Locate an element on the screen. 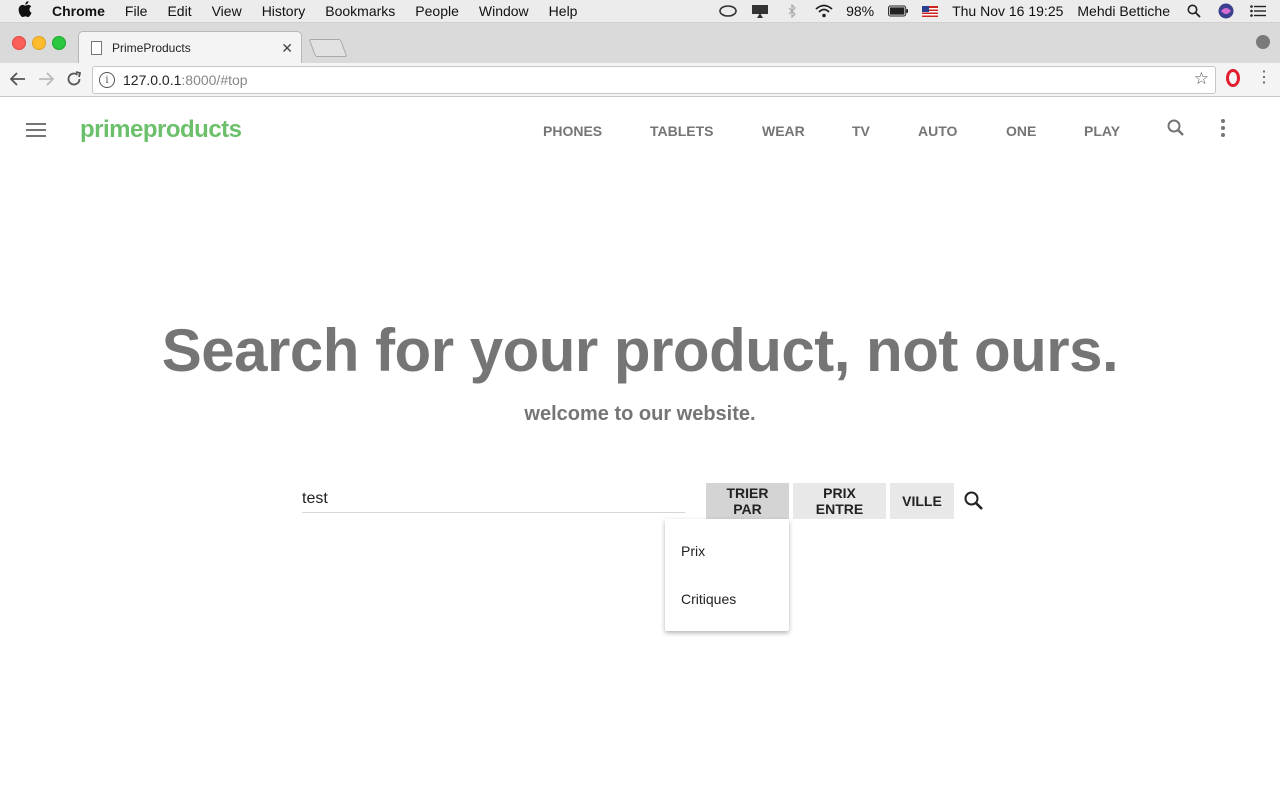 The width and height of the screenshot is (1280, 800). price-range-button: PRIX ENTRE is located at coordinates (839, 501).